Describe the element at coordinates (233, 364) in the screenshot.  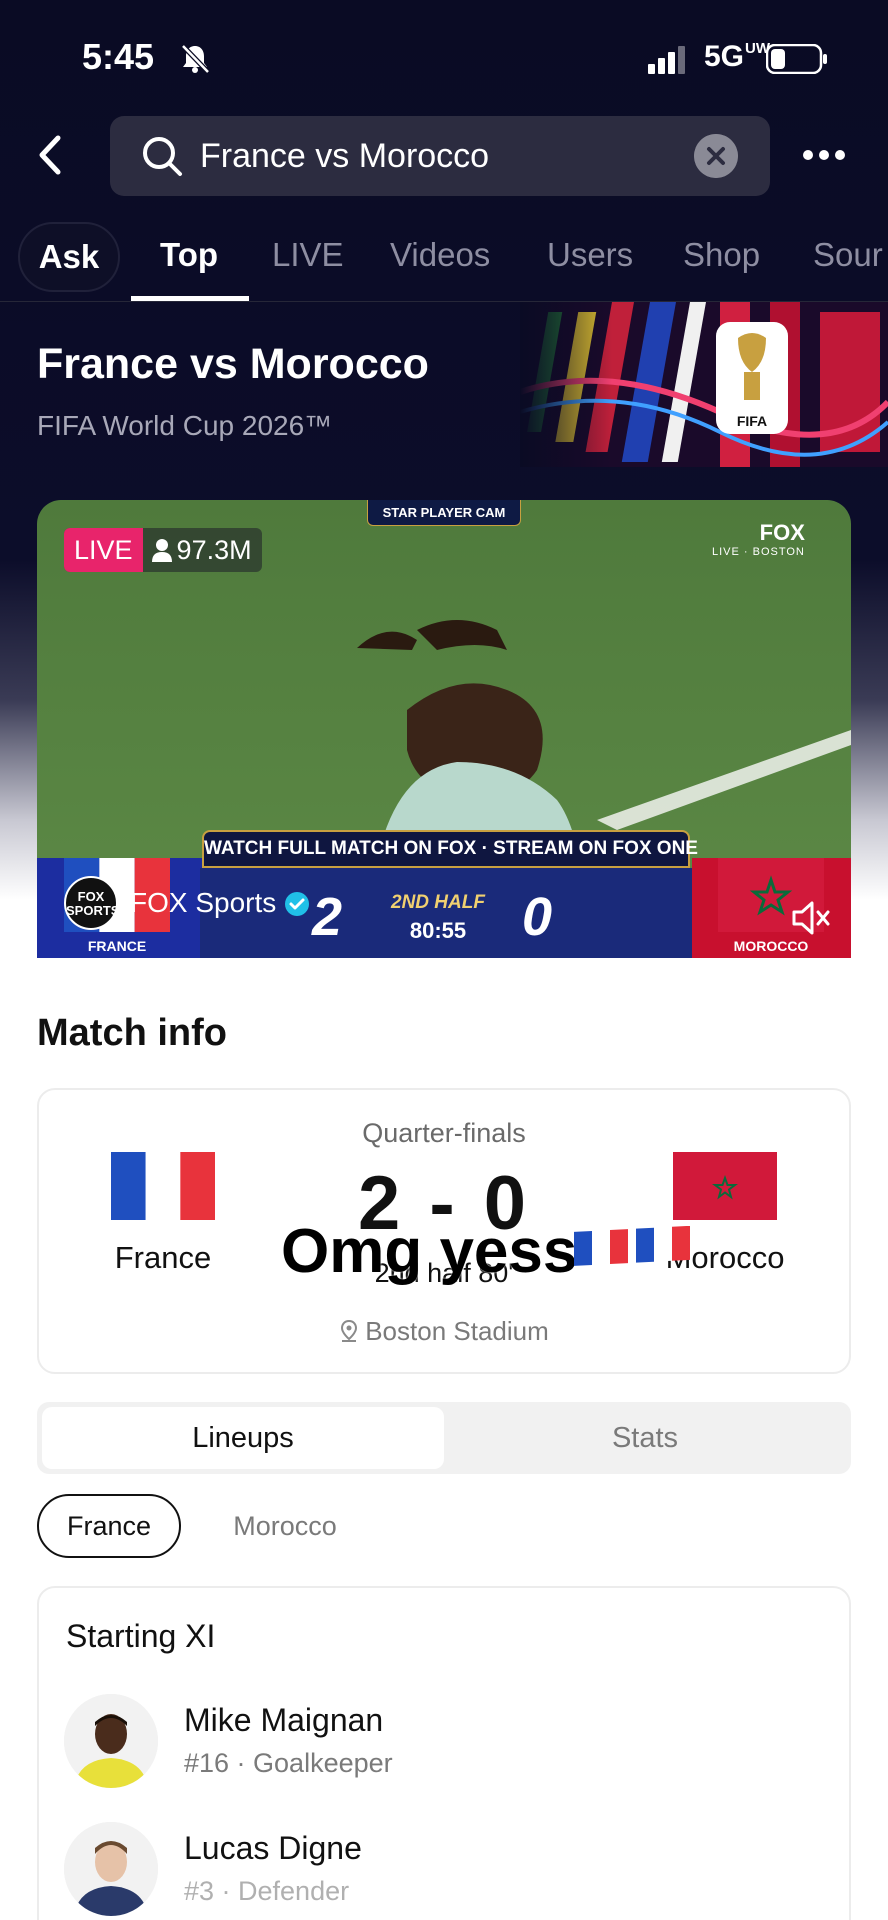
I see `event-title: France vs Morocco` at that location.